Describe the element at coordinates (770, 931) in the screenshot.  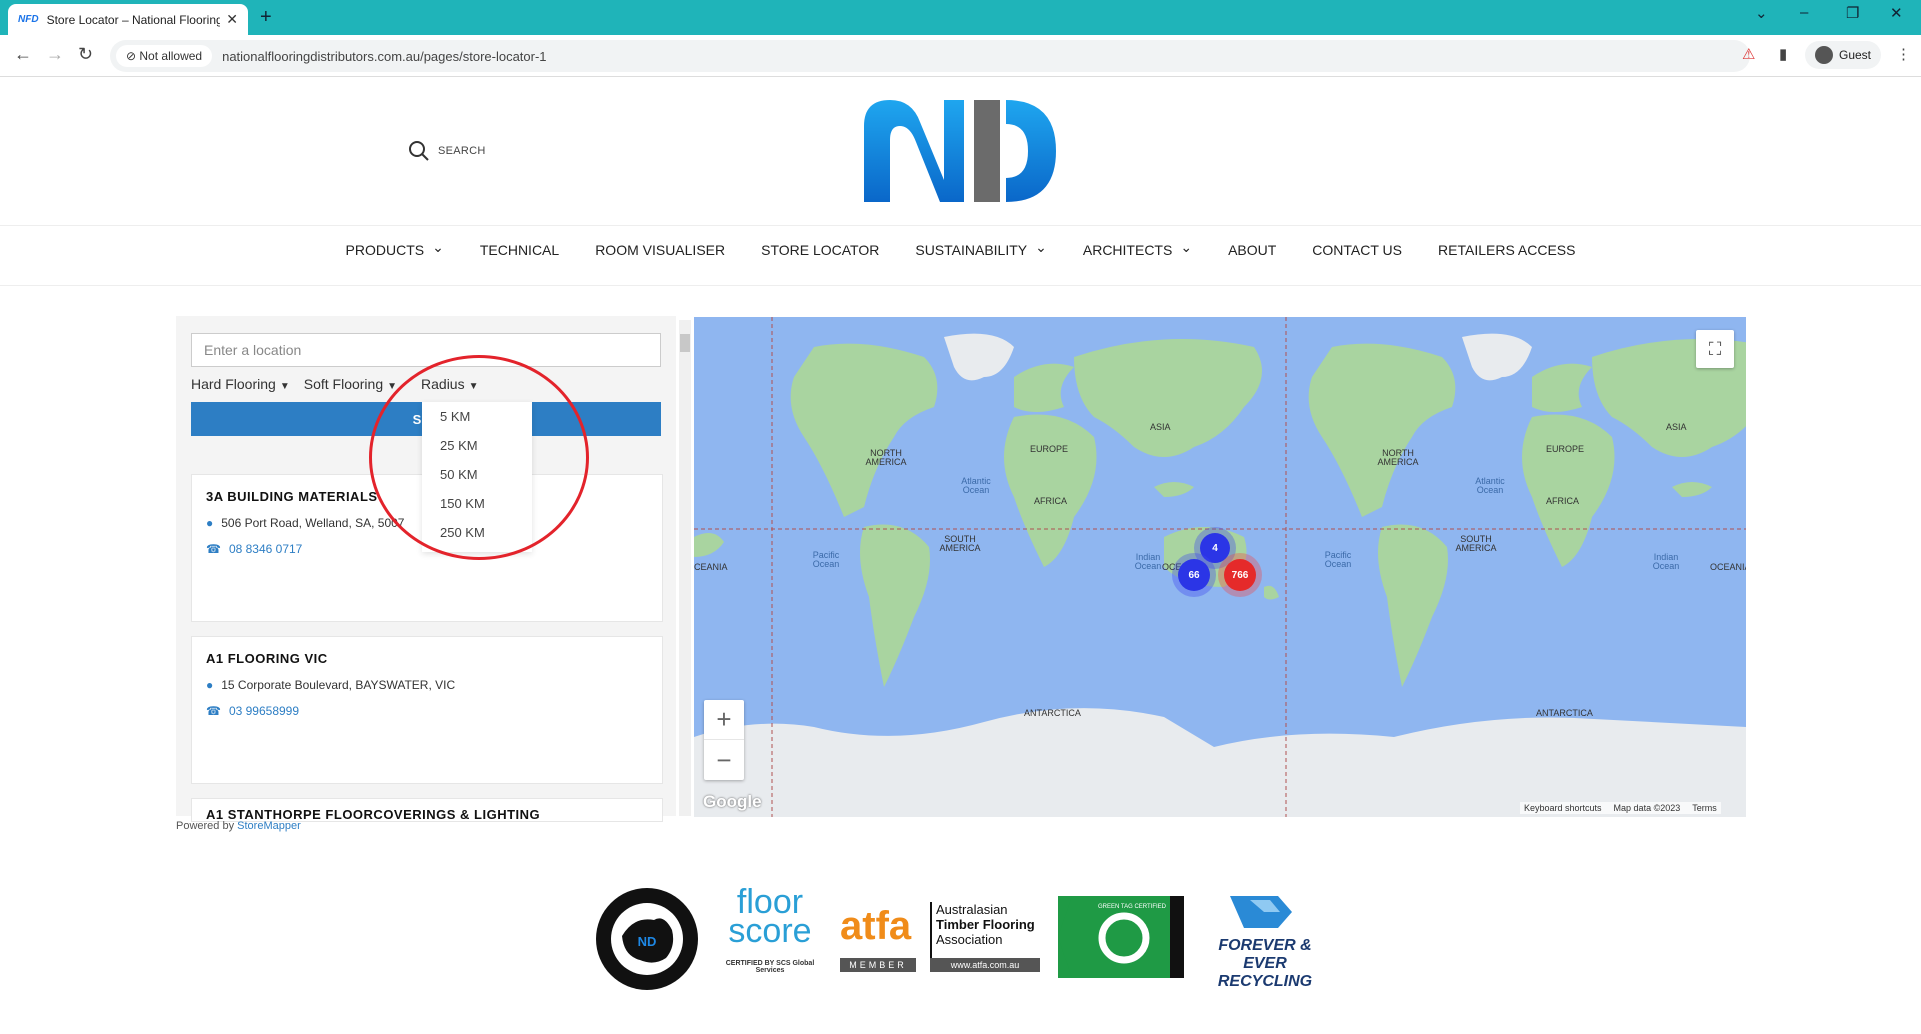
I see `floorscore-bottom: score` at that location.